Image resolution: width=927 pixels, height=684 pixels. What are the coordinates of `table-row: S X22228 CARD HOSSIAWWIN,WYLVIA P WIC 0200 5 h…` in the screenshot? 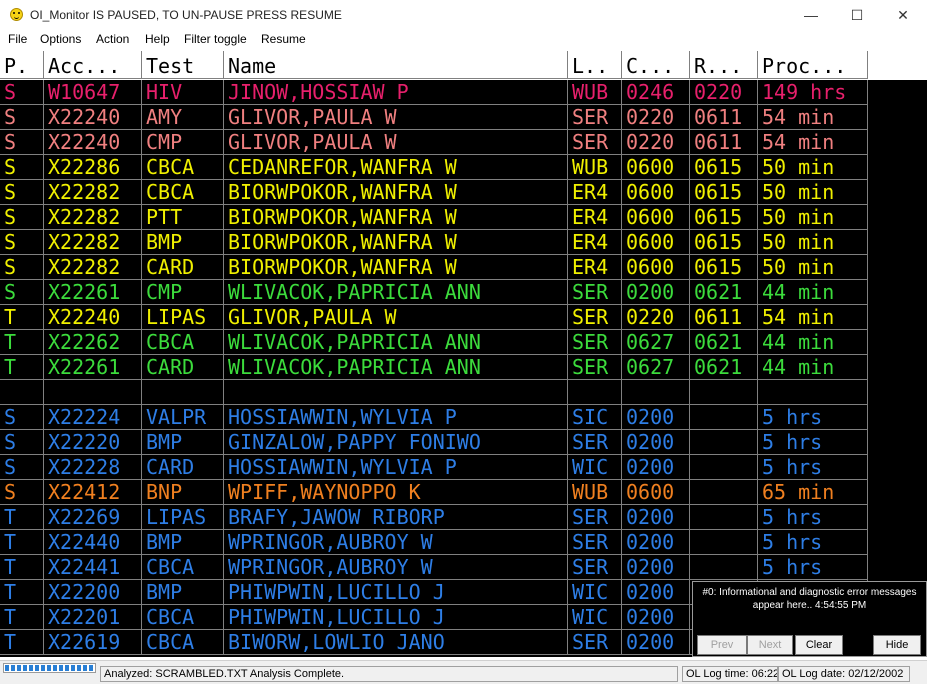 It's located at (434, 467).